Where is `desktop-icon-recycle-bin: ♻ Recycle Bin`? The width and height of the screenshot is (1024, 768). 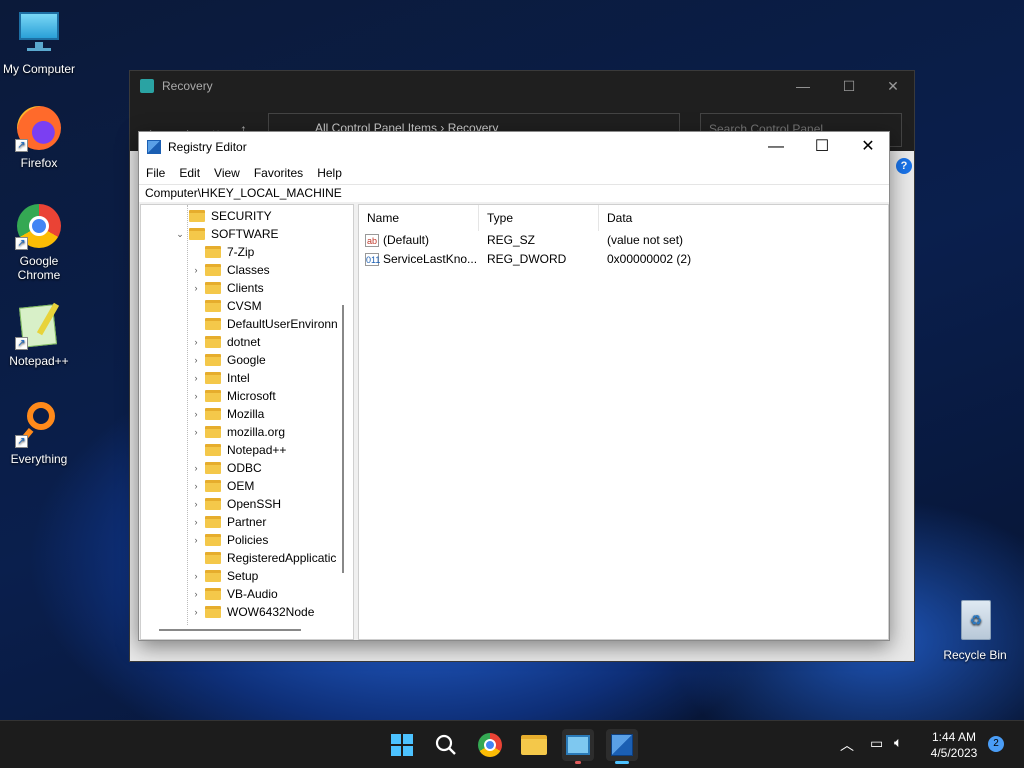 desktop-icon-recycle-bin: ♻ Recycle Bin is located at coordinates (975, 629).